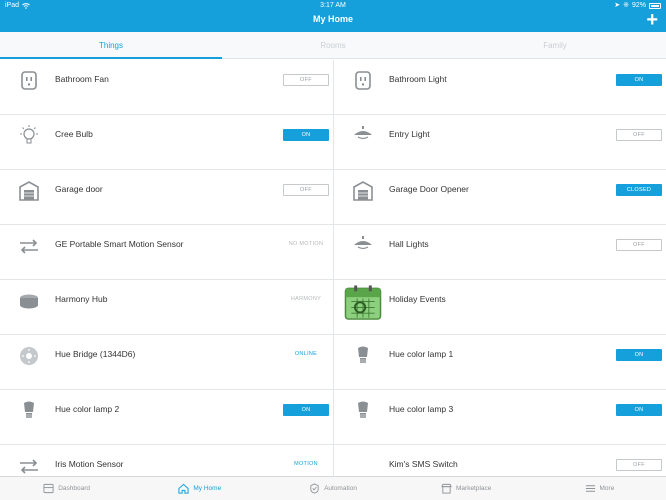  I want to click on thing-hue-color-lamp-3: Hue color lamp 3 ON, so click(499, 417).